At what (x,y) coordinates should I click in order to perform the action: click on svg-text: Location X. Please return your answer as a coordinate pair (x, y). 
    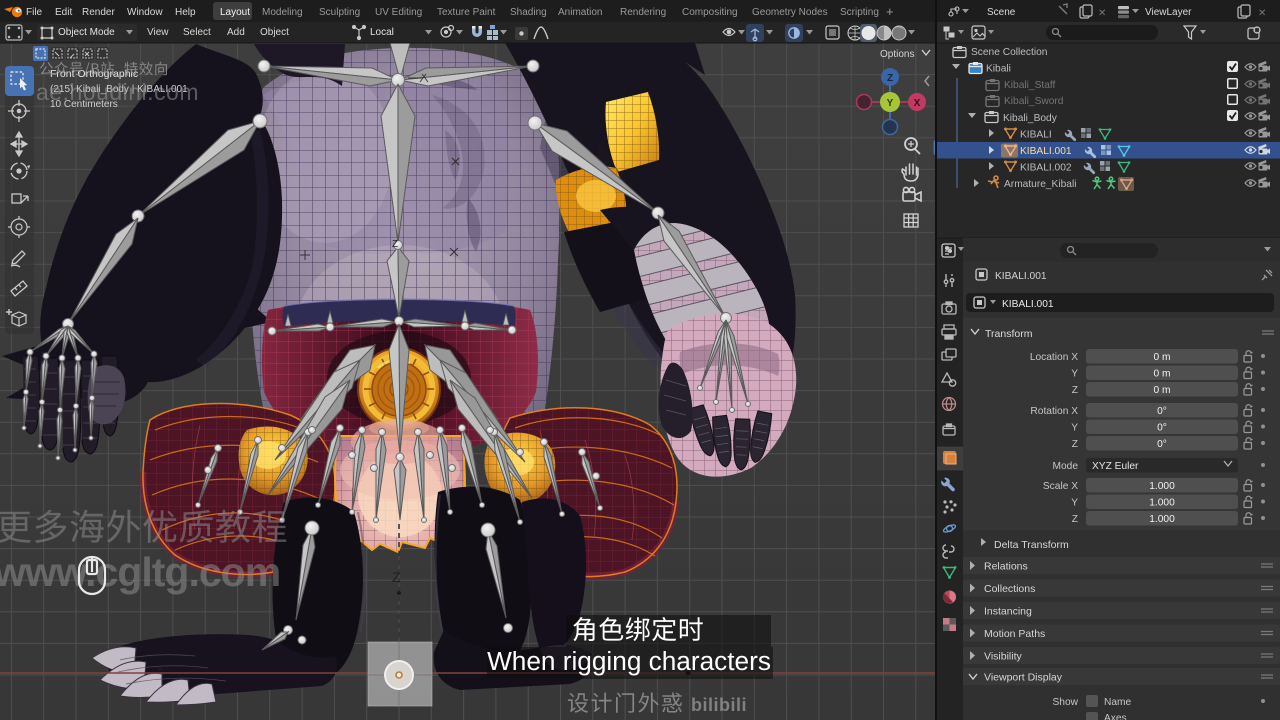
    Looking at the image, I should click on (1054, 357).